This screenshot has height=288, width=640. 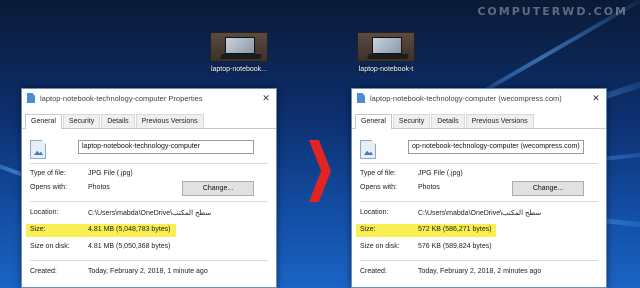 I want to click on desktop-file-right: laptop-notebook-t, so click(x=386, y=52).